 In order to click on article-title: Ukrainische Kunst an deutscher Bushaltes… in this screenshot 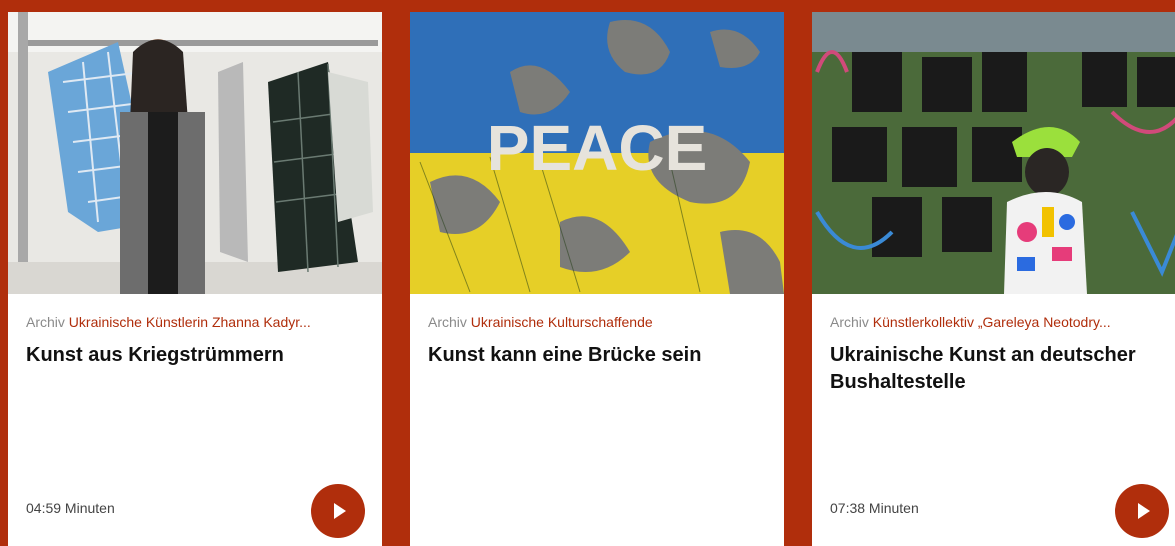, I will do `click(995, 369)`.